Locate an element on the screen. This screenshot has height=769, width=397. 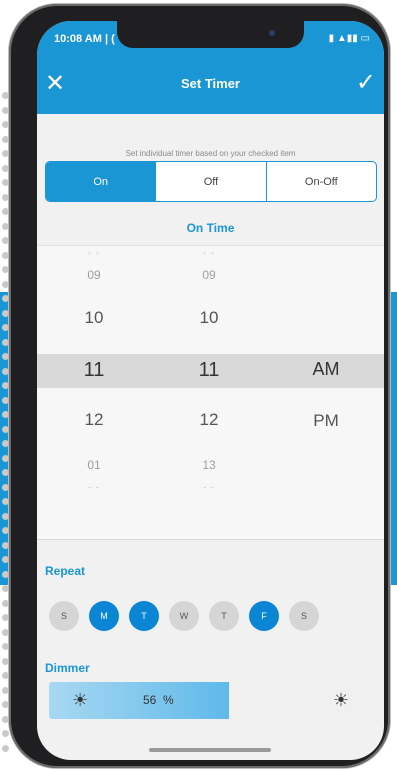
signal-battery-icon: ▮ ▲▮▮ ▭ is located at coordinates (349, 38).